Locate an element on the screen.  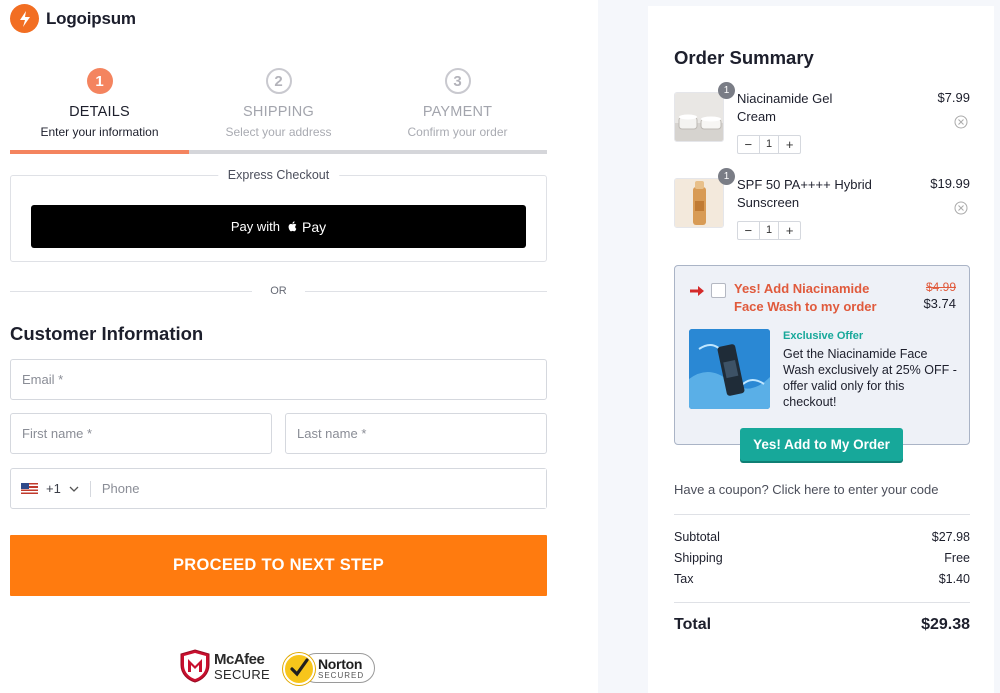
first-name-field is located at coordinates (141, 433).